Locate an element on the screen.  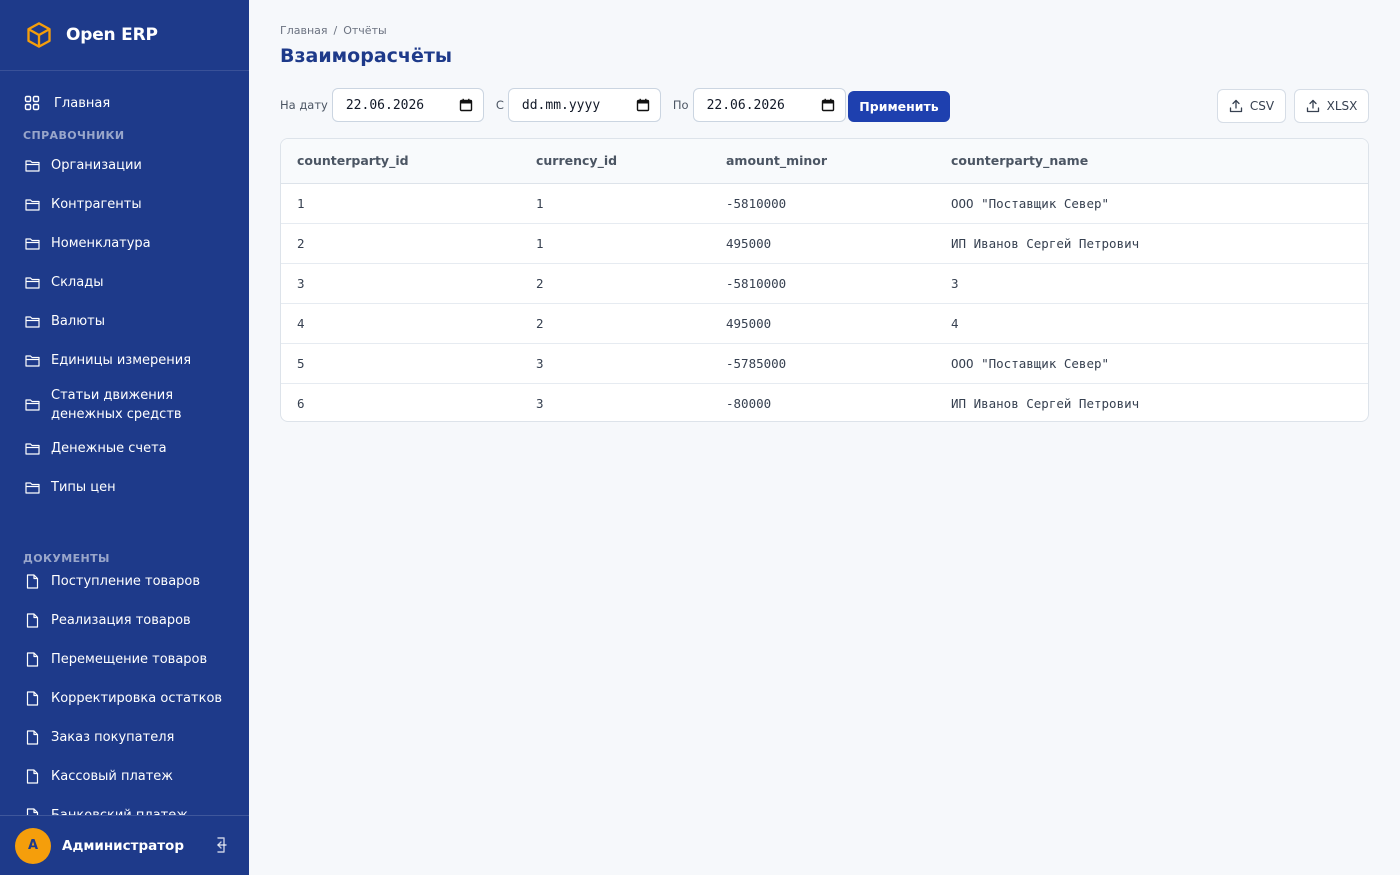
sidebar-item-label: Кассовый платеж is located at coordinates (112, 776).